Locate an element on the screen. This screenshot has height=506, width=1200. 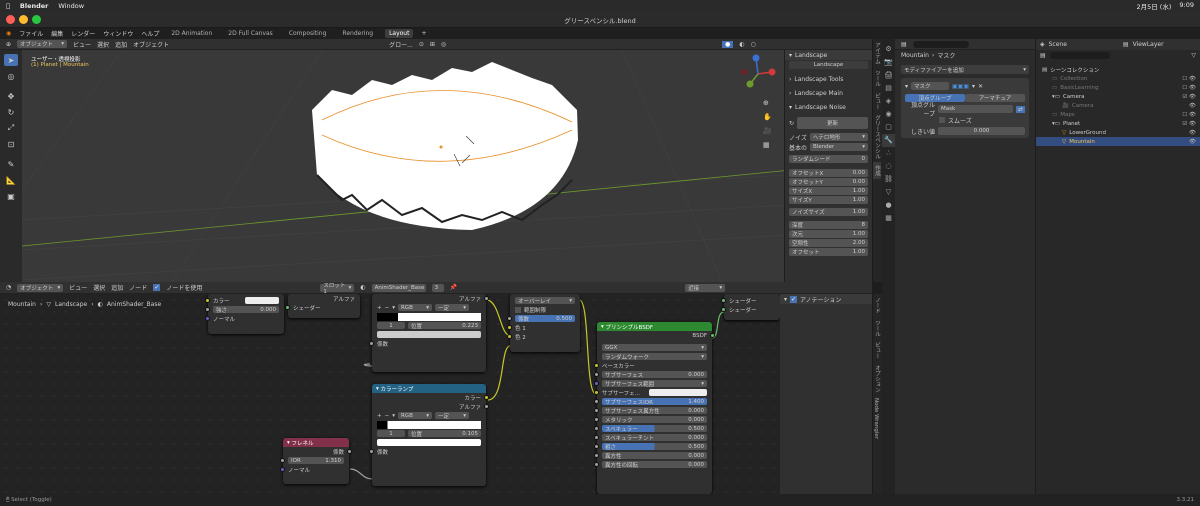
cursor-tool-icon: ◎ is located at coordinates (11, 76).